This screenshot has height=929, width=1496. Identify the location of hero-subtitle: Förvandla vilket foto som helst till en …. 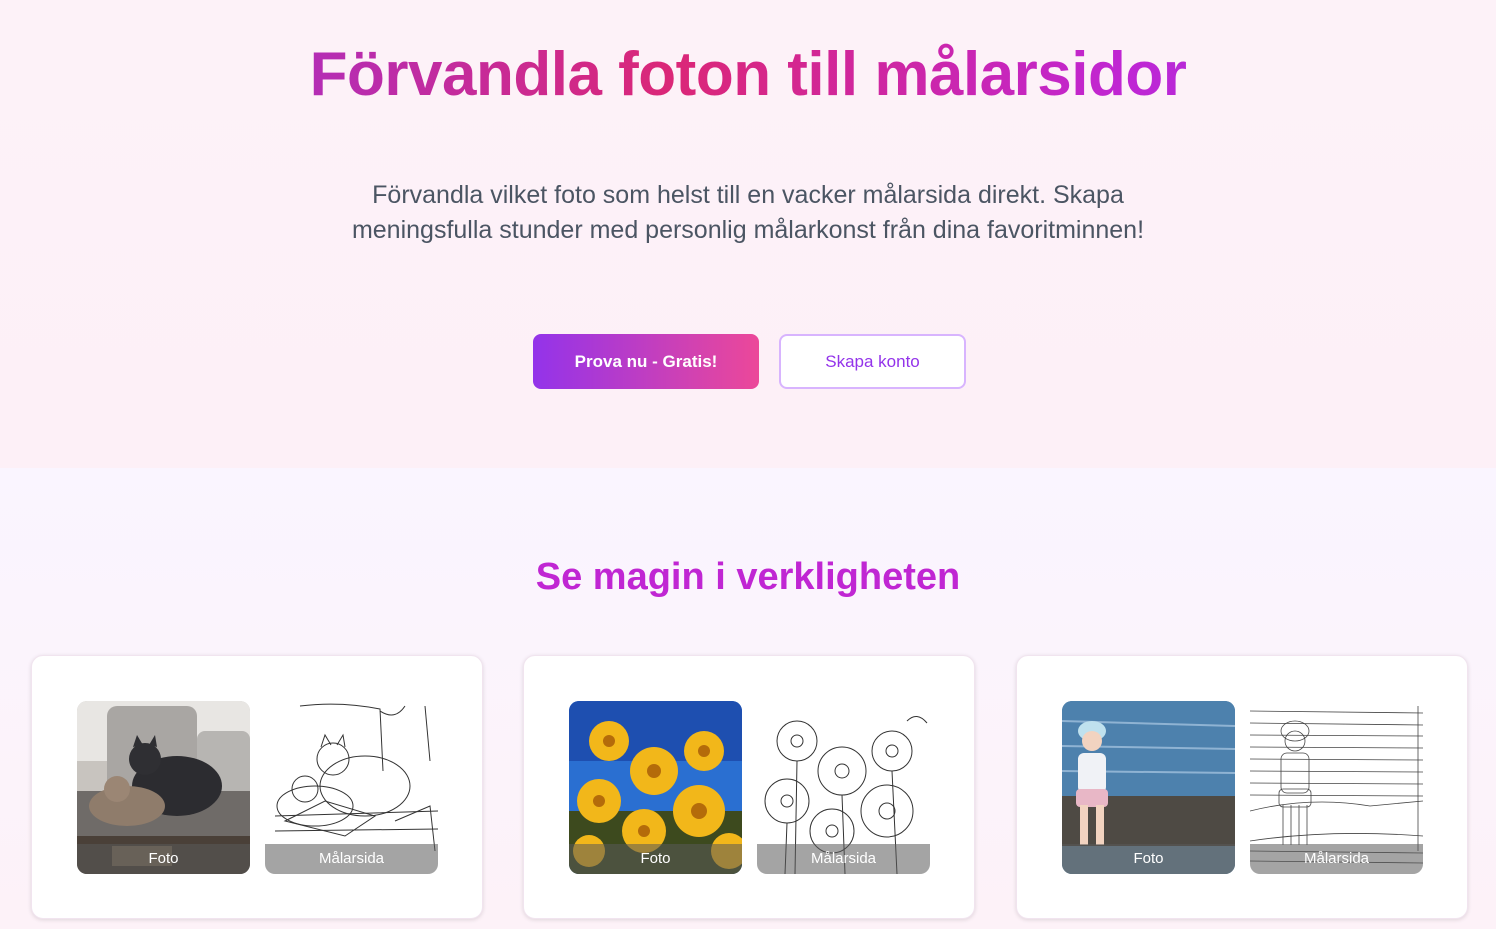
(748, 212).